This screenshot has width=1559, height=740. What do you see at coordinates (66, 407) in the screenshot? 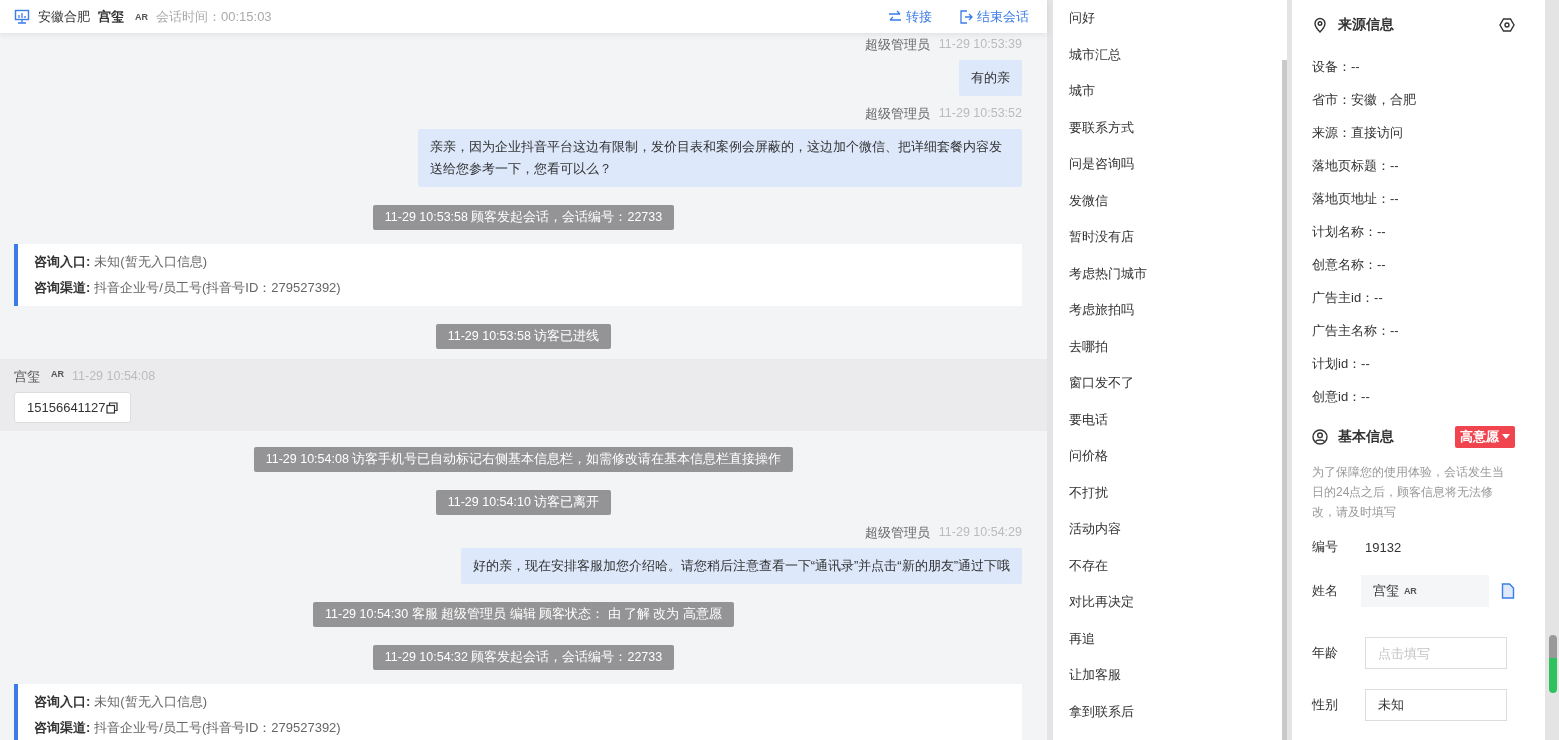
I see `phone-number: 15156641127` at bounding box center [66, 407].